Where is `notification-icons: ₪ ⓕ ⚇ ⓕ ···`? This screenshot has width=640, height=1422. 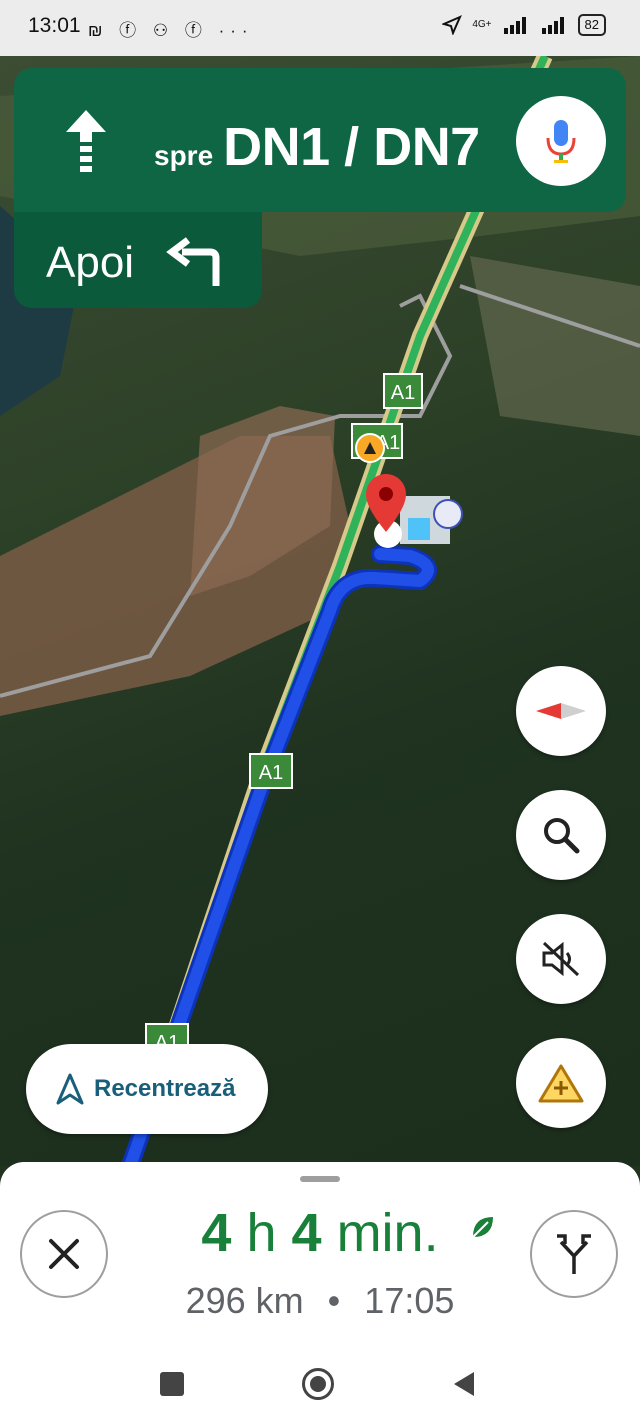 notification-icons: ₪ ⓕ ⚇ ⓕ ··· is located at coordinates (171, 30).